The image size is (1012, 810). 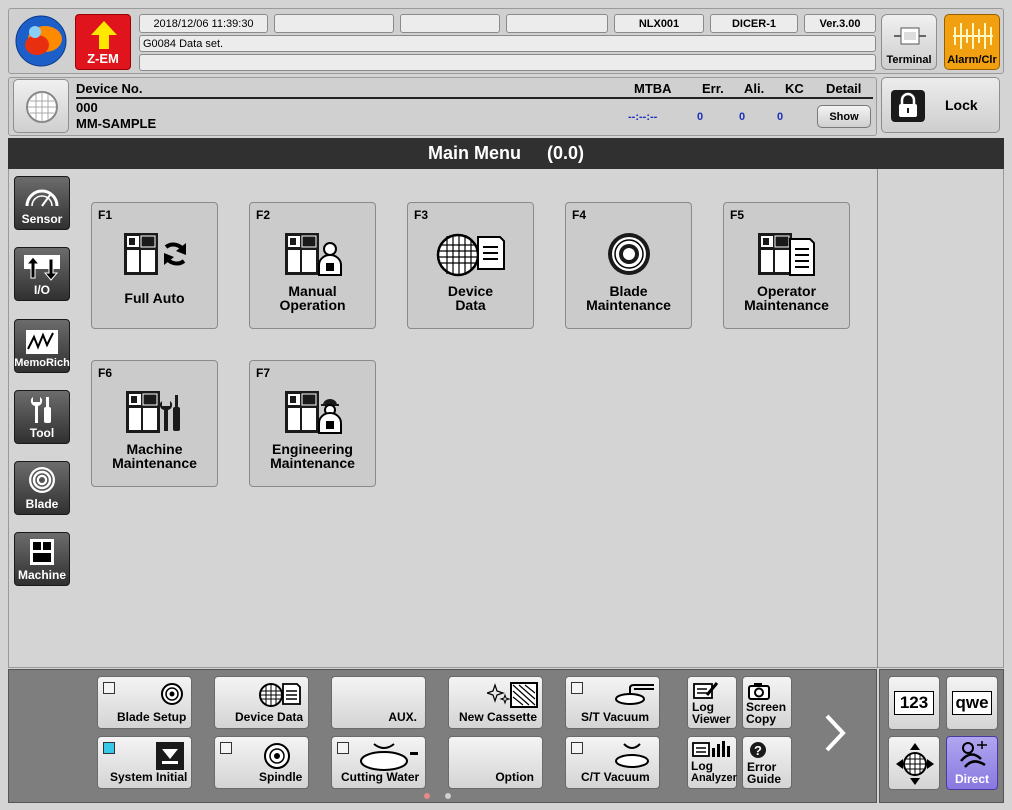 I want to click on st-vacuum-label: S/T Vacuum, so click(x=615, y=717).